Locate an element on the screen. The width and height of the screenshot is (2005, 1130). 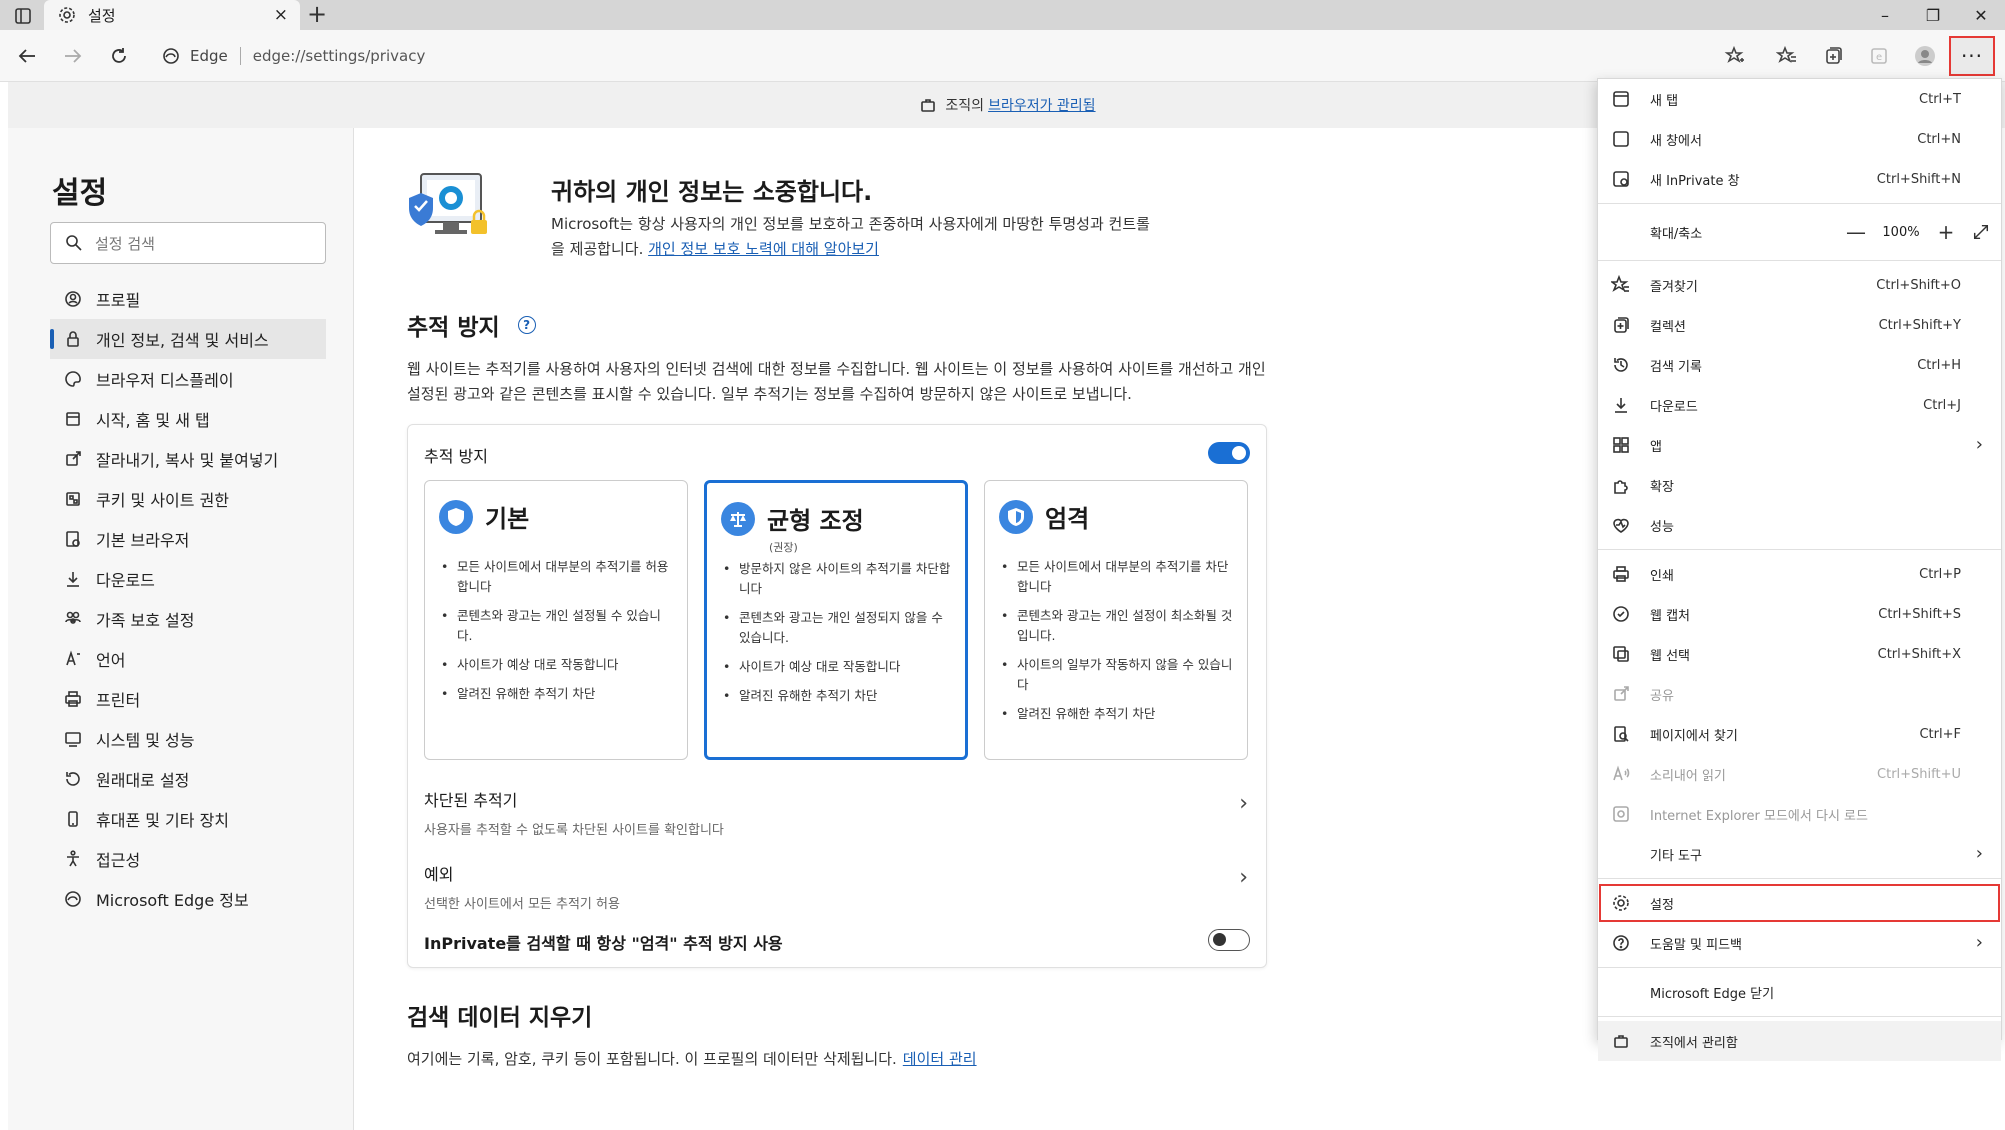
blocked-trackers-title: 차단된 추적기 is located at coordinates (471, 800).